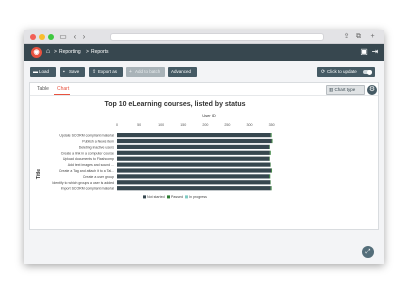  I want to click on export-label: Export as, so click(108, 71).